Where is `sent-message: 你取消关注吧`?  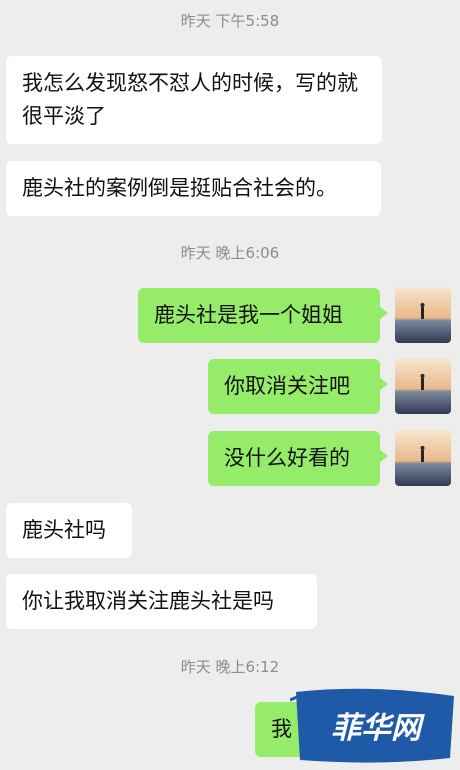 sent-message: 你取消关注吧 is located at coordinates (298, 386).